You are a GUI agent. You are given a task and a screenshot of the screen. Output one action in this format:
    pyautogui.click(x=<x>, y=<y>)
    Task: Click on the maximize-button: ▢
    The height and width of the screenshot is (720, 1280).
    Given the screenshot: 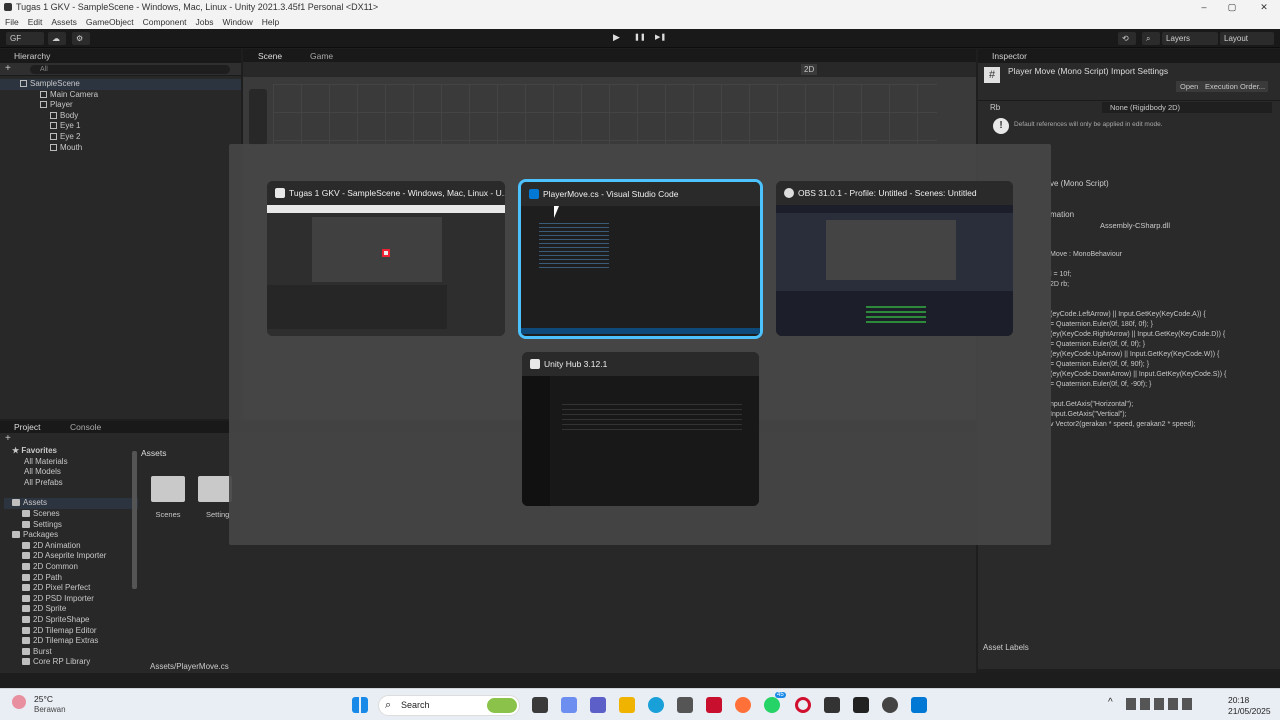 What is the action you would take?
    pyautogui.click(x=1232, y=7)
    